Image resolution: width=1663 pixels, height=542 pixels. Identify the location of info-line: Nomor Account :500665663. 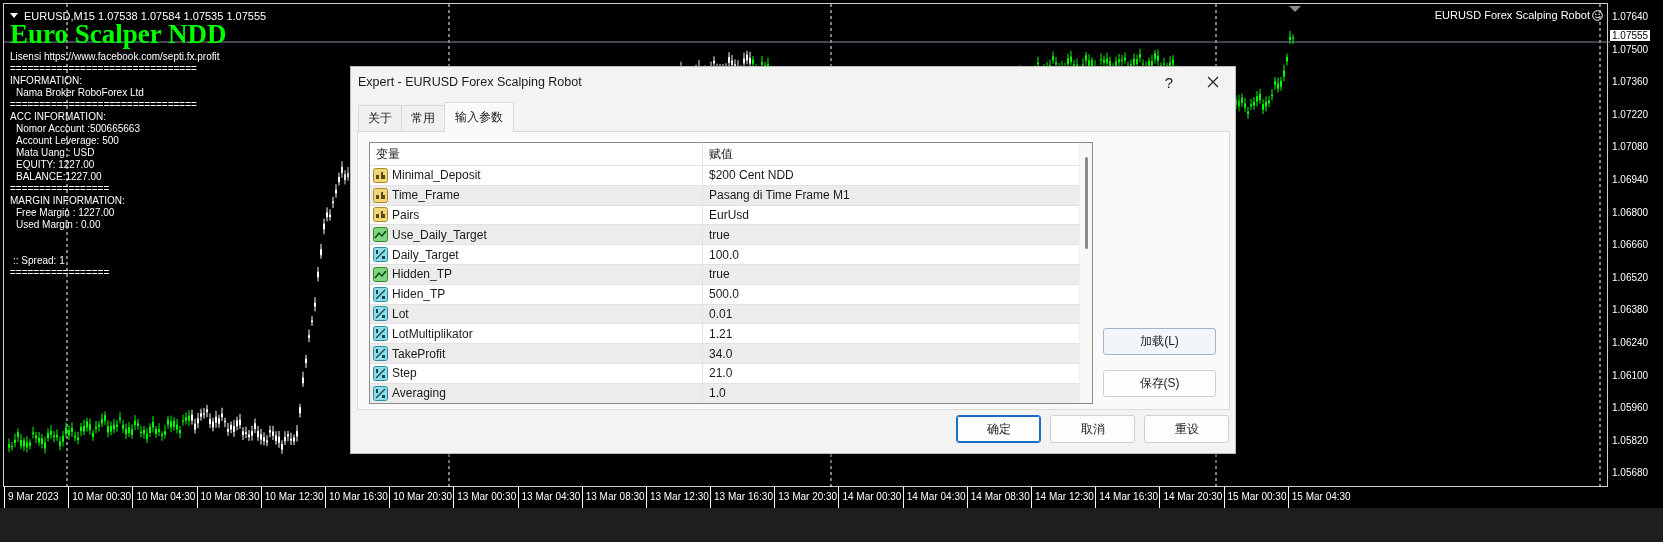
(78, 129).